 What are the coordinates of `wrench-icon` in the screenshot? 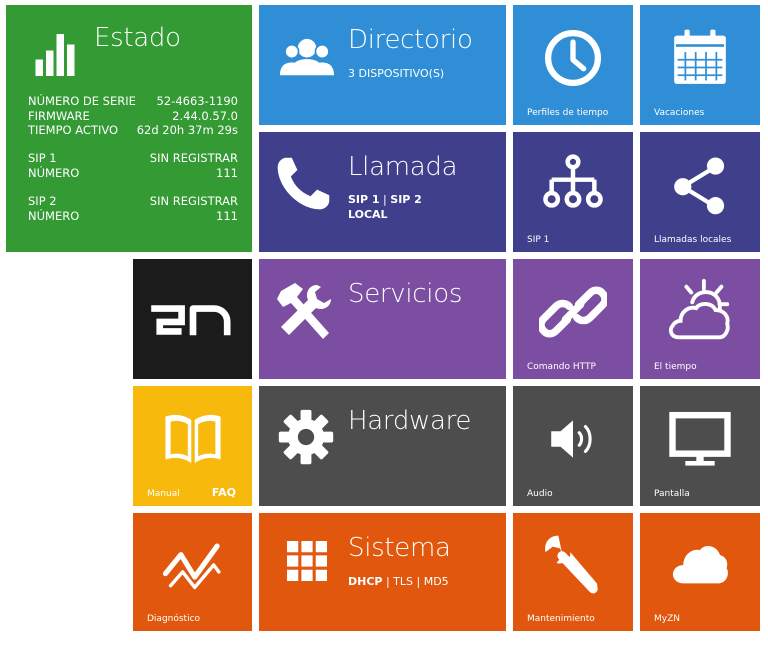 It's located at (571, 564).